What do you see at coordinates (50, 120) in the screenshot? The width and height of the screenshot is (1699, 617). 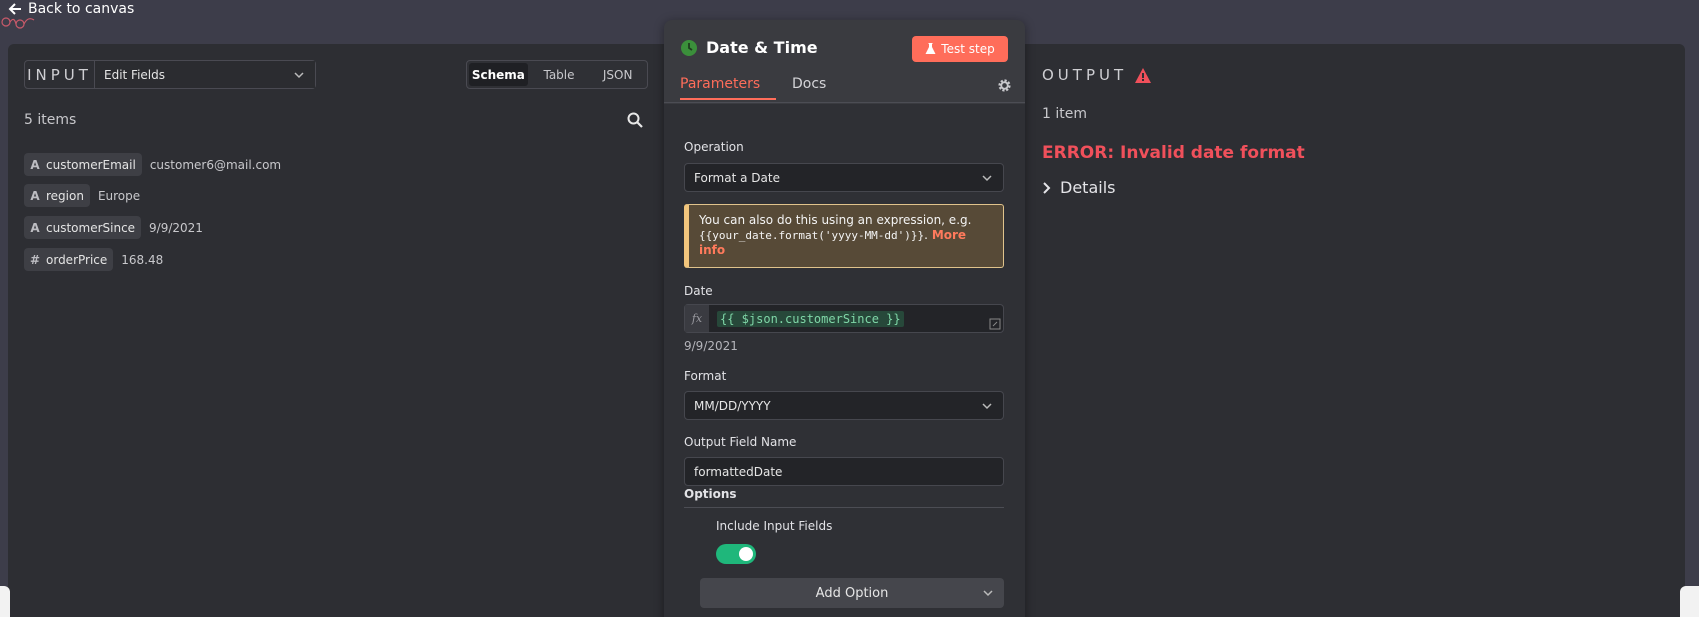 I see `input-items-count: 5 items` at bounding box center [50, 120].